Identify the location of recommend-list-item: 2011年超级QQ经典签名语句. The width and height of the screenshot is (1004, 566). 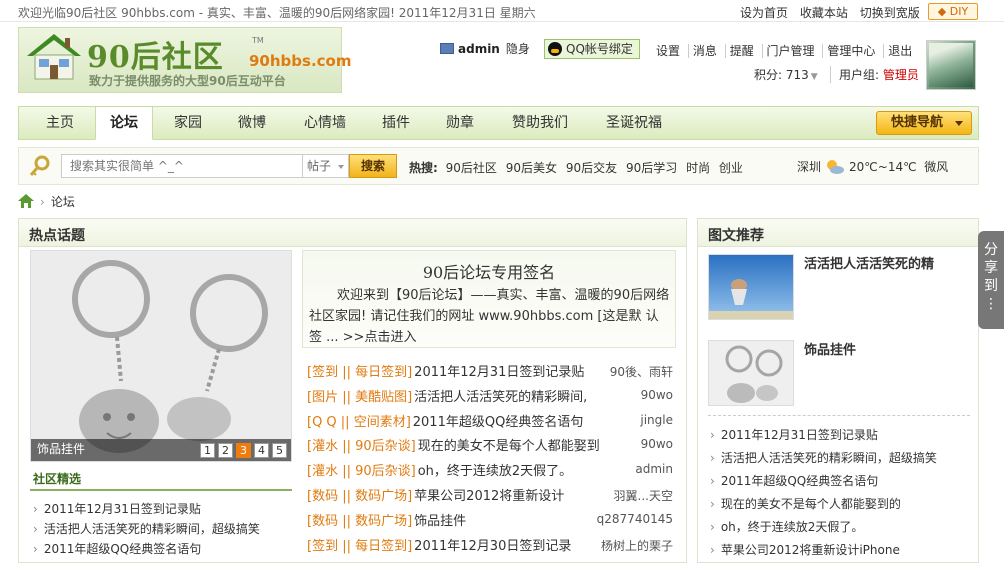
(794, 480).